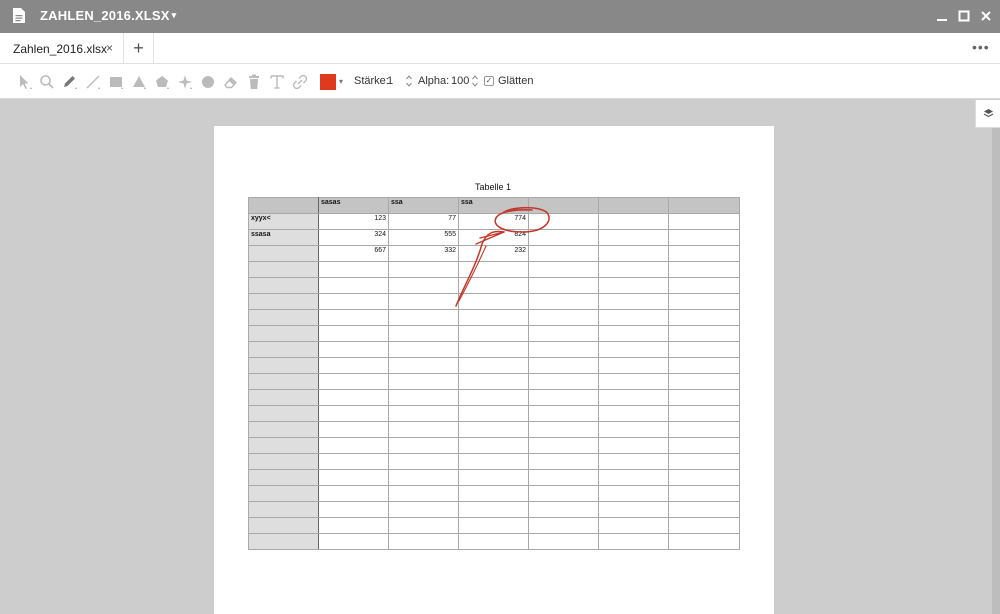 The image size is (1000, 614). I want to click on table-cell: 77, so click(423, 221).